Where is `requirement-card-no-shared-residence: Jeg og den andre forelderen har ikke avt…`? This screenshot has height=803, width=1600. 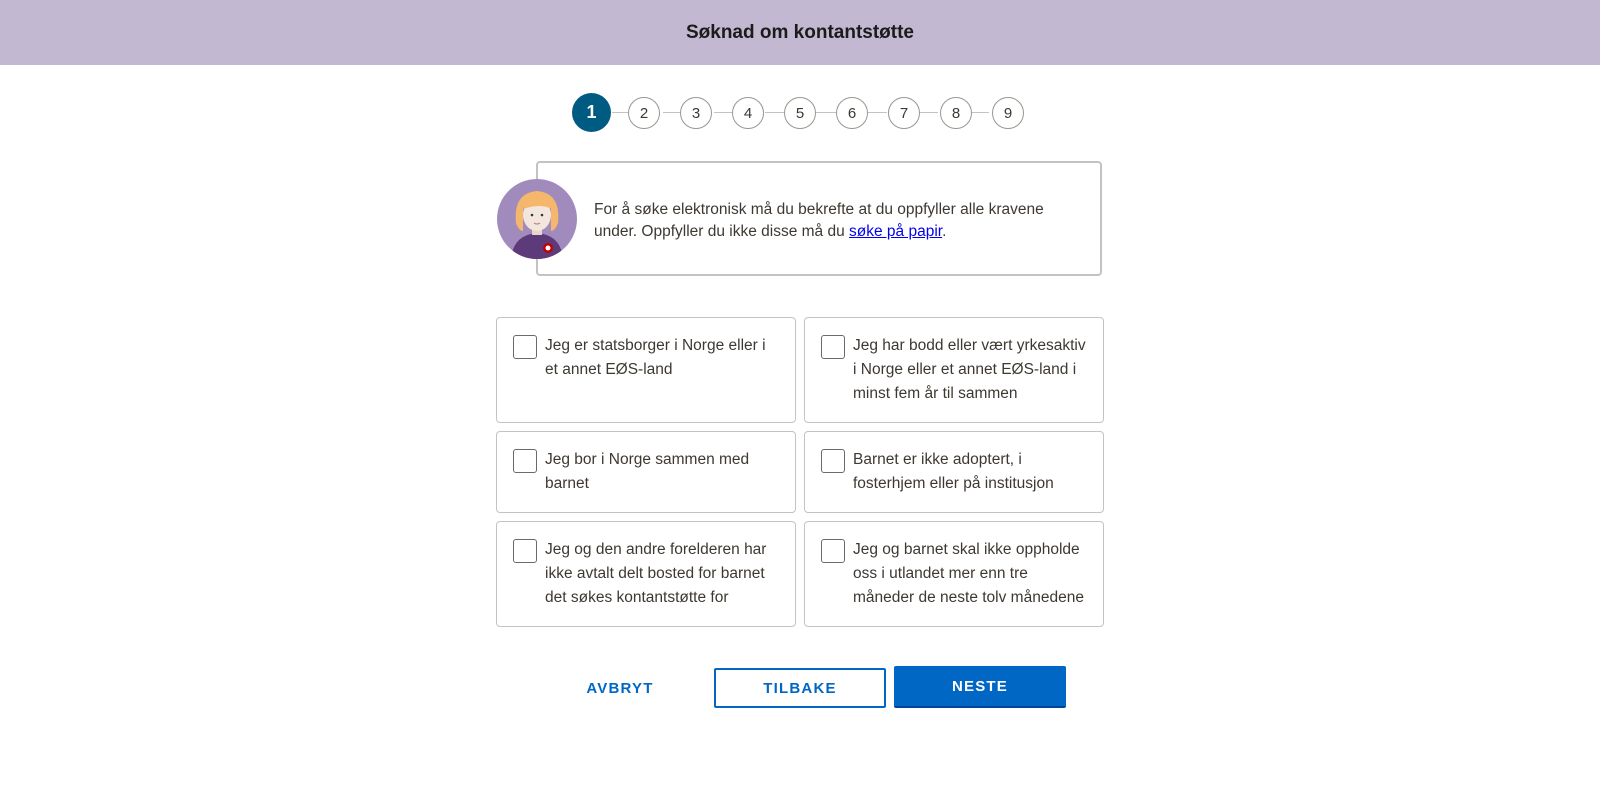 requirement-card-no-shared-residence: Jeg og den andre forelderen har ikke avt… is located at coordinates (646, 574).